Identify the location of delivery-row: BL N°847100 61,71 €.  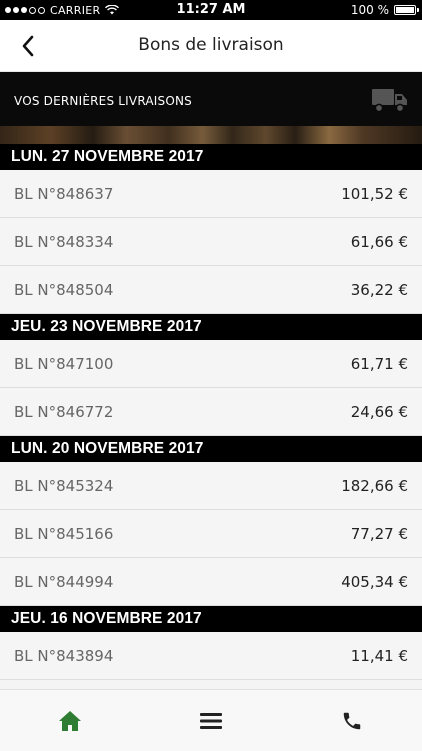
(211, 364).